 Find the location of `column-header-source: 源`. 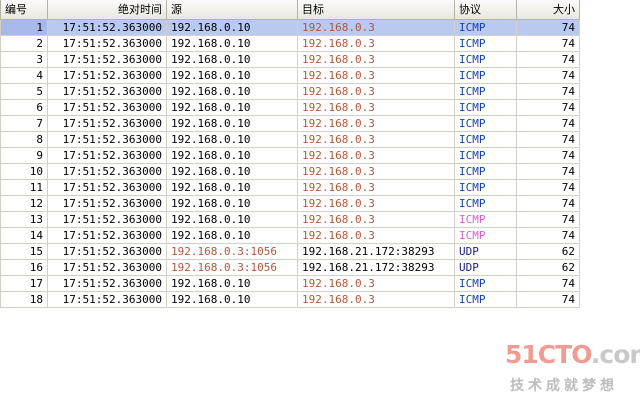

column-header-source: 源 is located at coordinates (232, 10).